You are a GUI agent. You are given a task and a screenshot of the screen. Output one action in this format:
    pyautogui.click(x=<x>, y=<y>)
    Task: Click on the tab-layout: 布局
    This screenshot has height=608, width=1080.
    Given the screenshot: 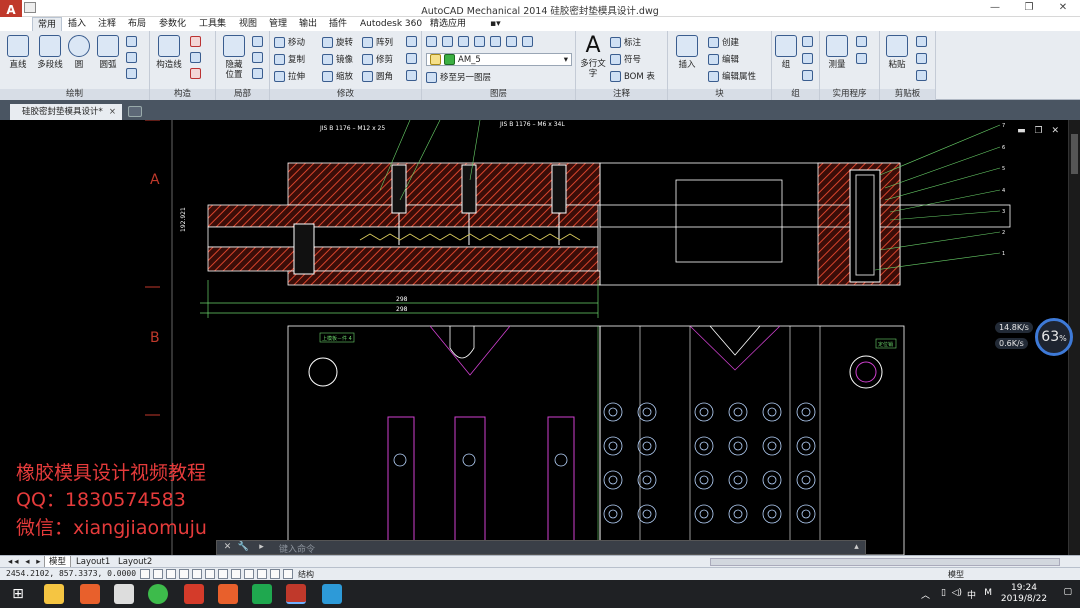 What is the action you would take?
    pyautogui.click(x=137, y=24)
    